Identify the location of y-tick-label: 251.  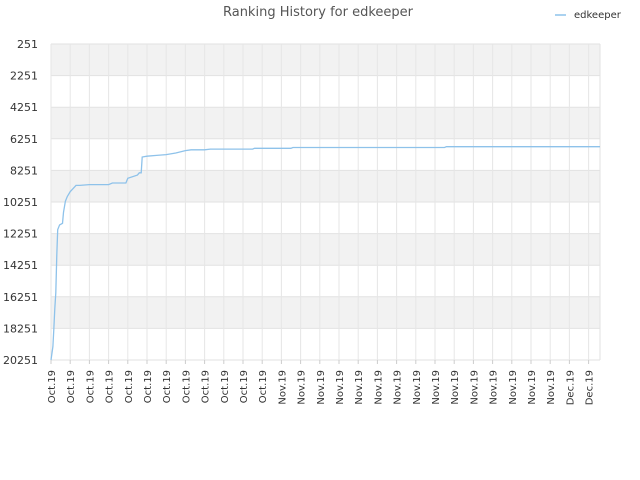
(27, 44).